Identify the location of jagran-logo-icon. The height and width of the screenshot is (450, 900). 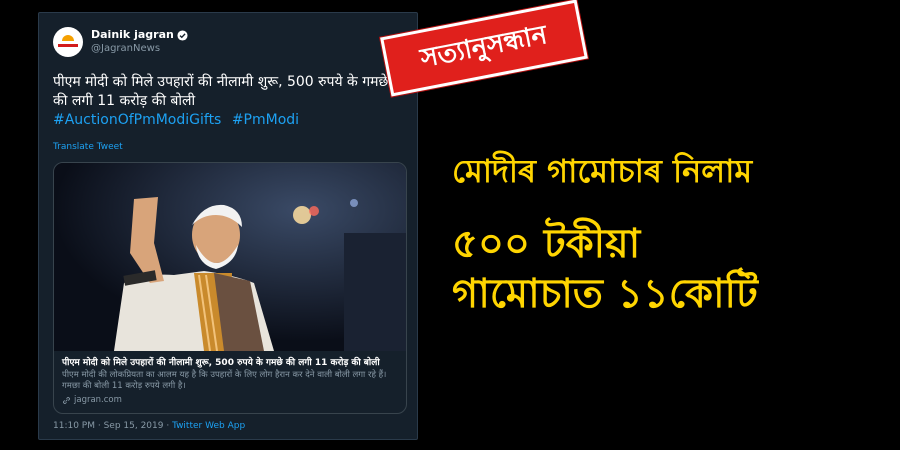
(68, 42).